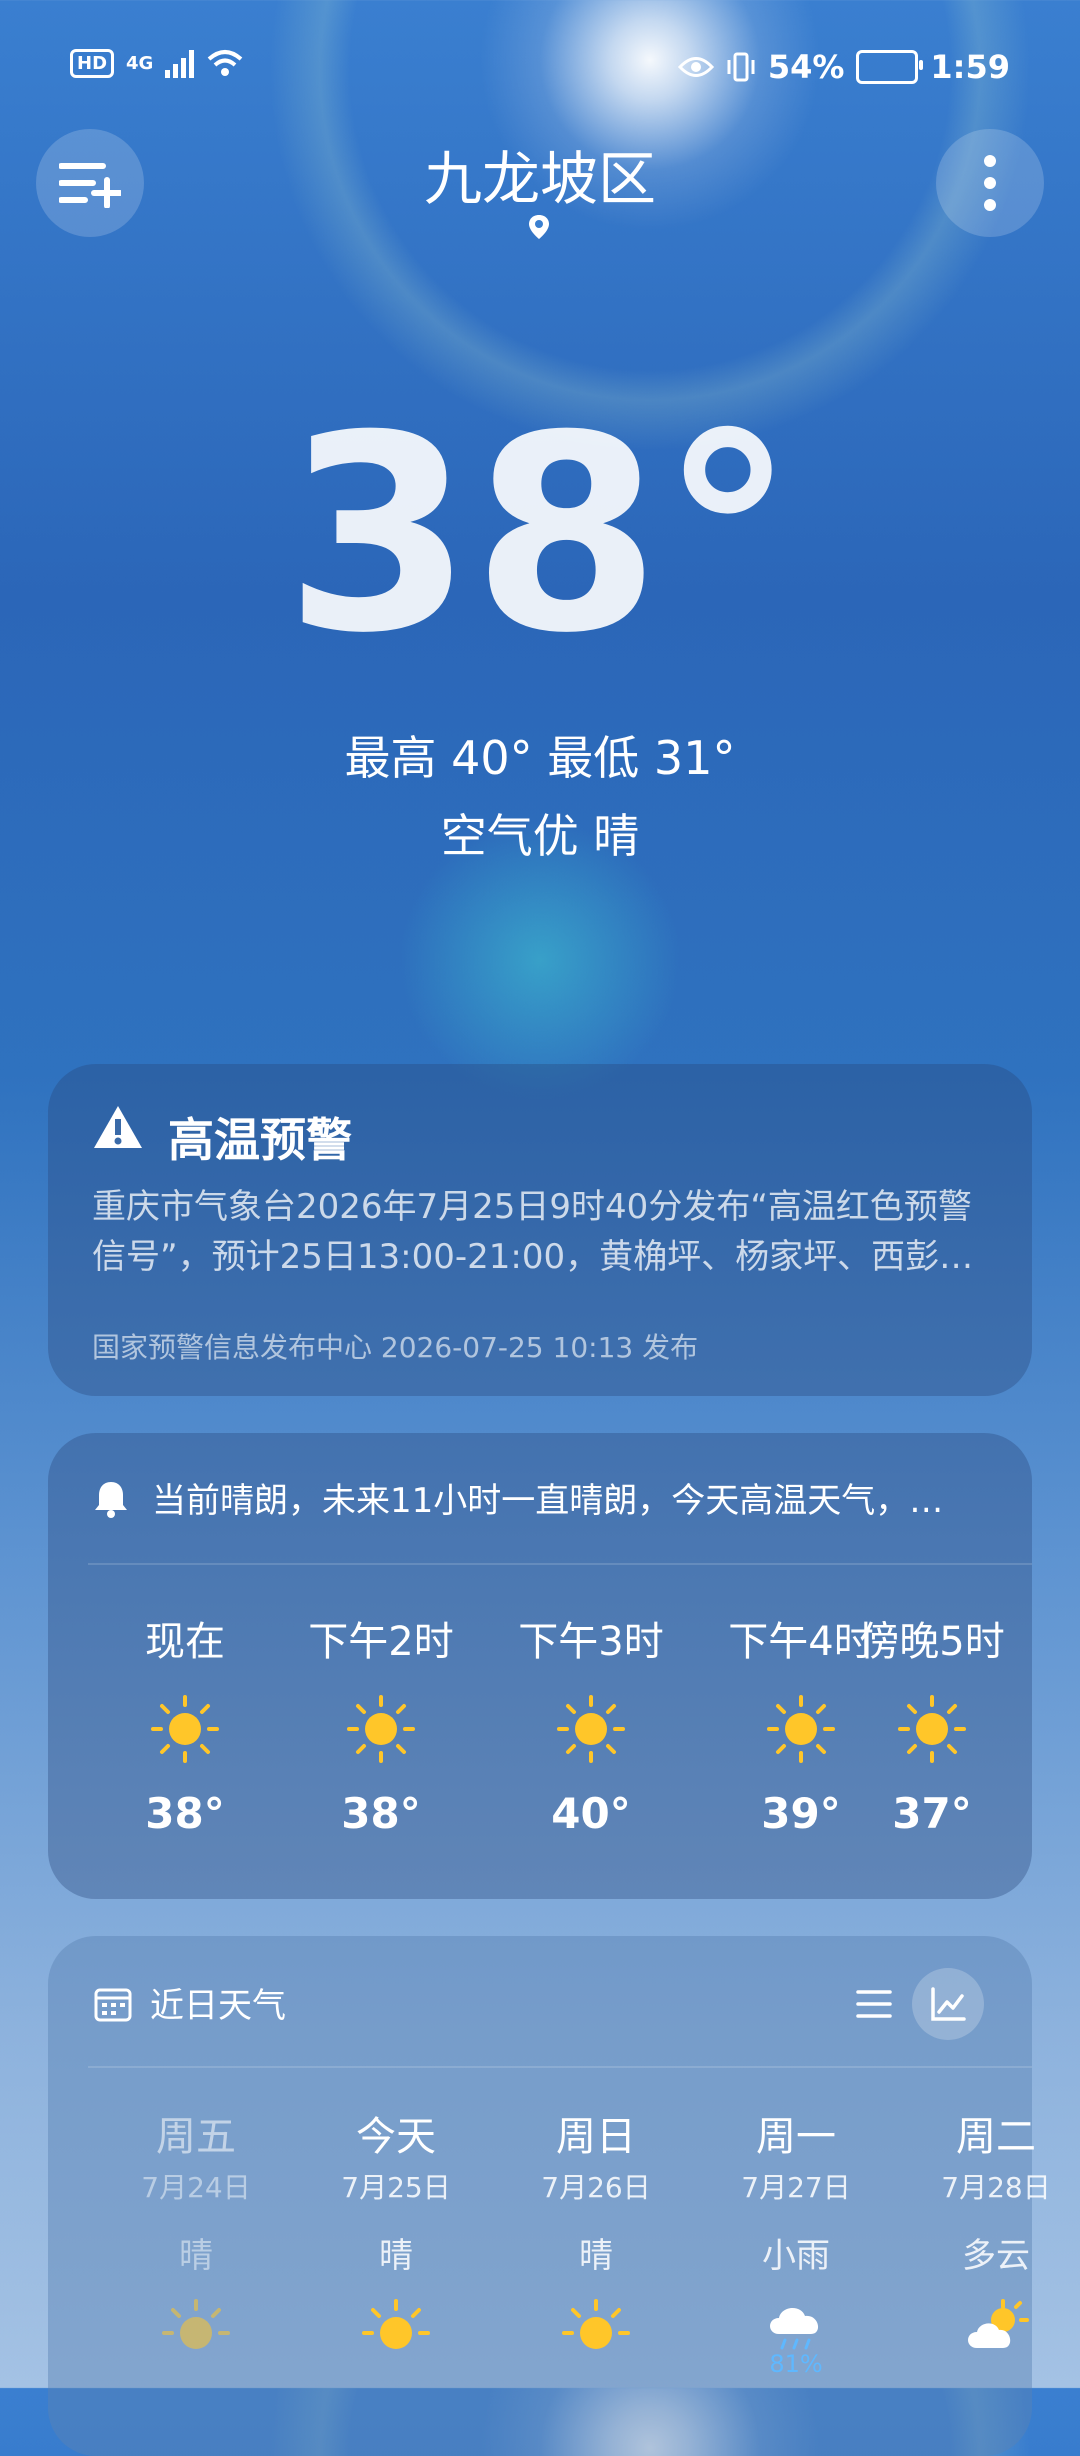  What do you see at coordinates (796, 2364) in the screenshot?
I see `precipitation-probability: 81%` at bounding box center [796, 2364].